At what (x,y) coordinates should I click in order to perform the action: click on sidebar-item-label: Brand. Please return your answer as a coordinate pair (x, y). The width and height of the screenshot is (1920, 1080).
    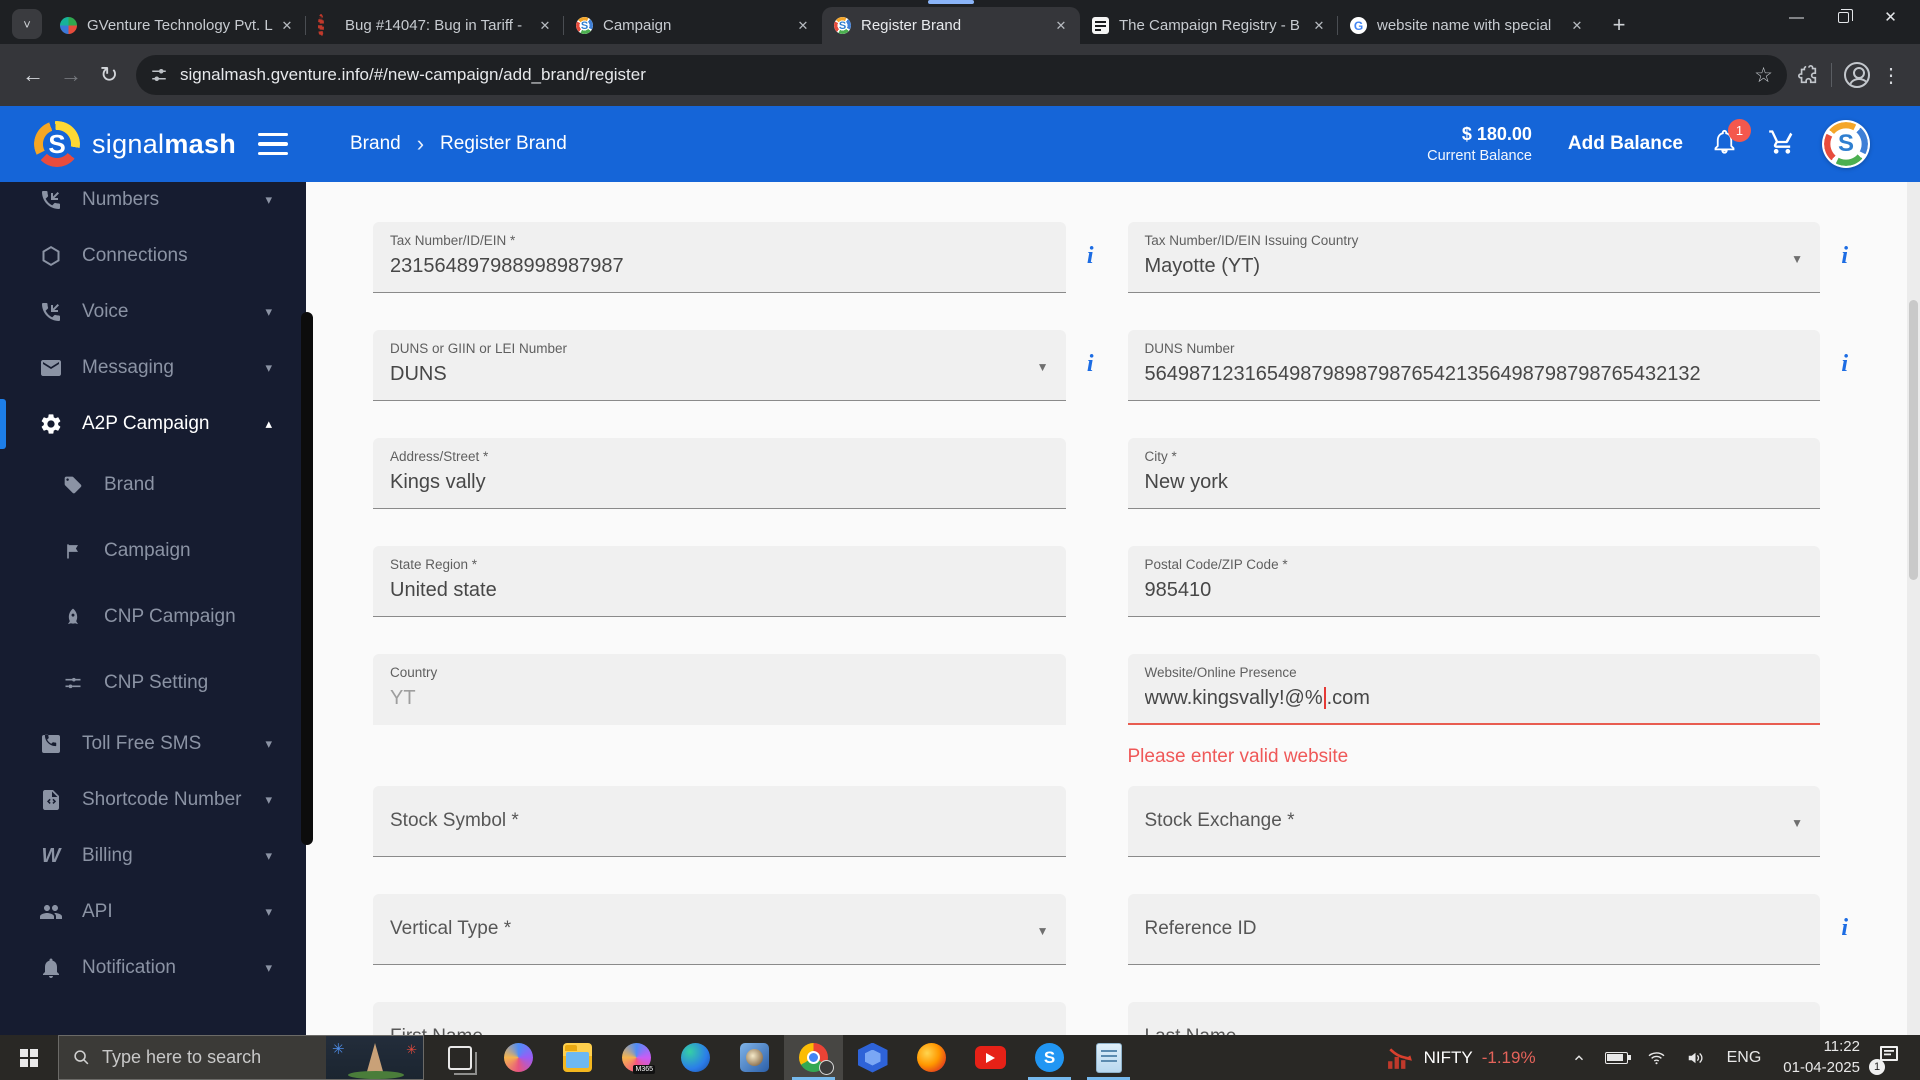
    Looking at the image, I should click on (129, 484).